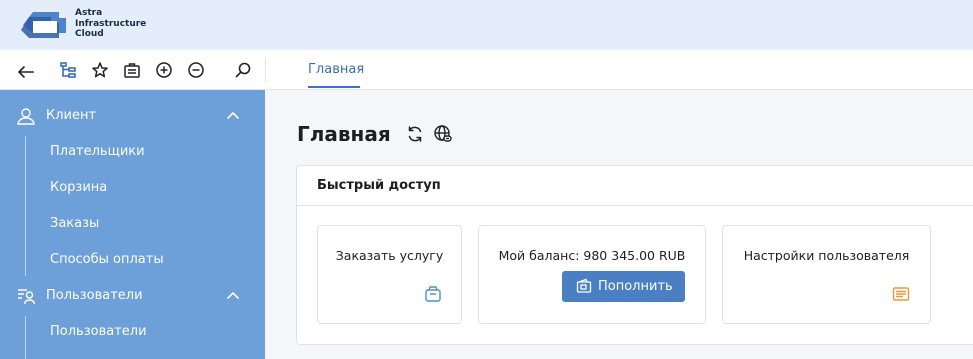 Image resolution: width=973 pixels, height=359 pixels. I want to click on page-title: Главная, so click(344, 134).